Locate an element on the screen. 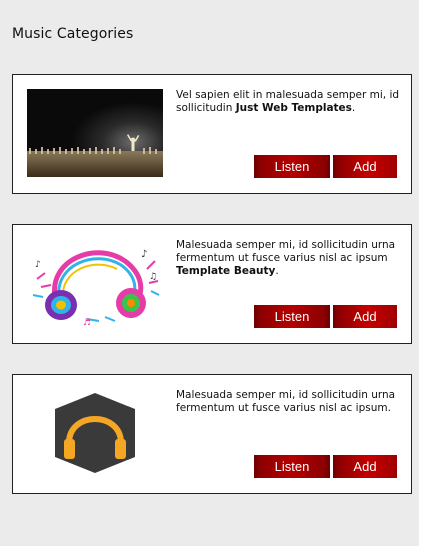 The image size is (427, 546). concert-crowd-image is located at coordinates (95, 133).